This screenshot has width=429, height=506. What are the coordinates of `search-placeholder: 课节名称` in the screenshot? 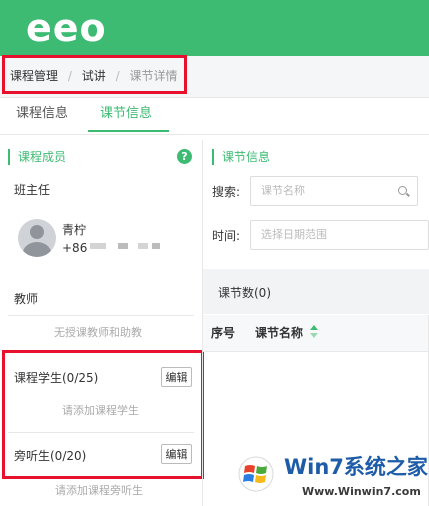 It's located at (283, 190).